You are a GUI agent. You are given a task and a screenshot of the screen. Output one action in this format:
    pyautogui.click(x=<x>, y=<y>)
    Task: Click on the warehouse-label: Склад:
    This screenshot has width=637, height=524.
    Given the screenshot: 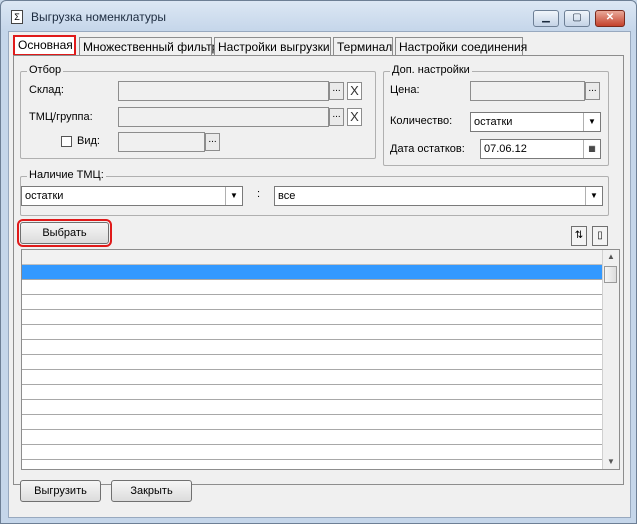 What is the action you would take?
    pyautogui.click(x=46, y=90)
    